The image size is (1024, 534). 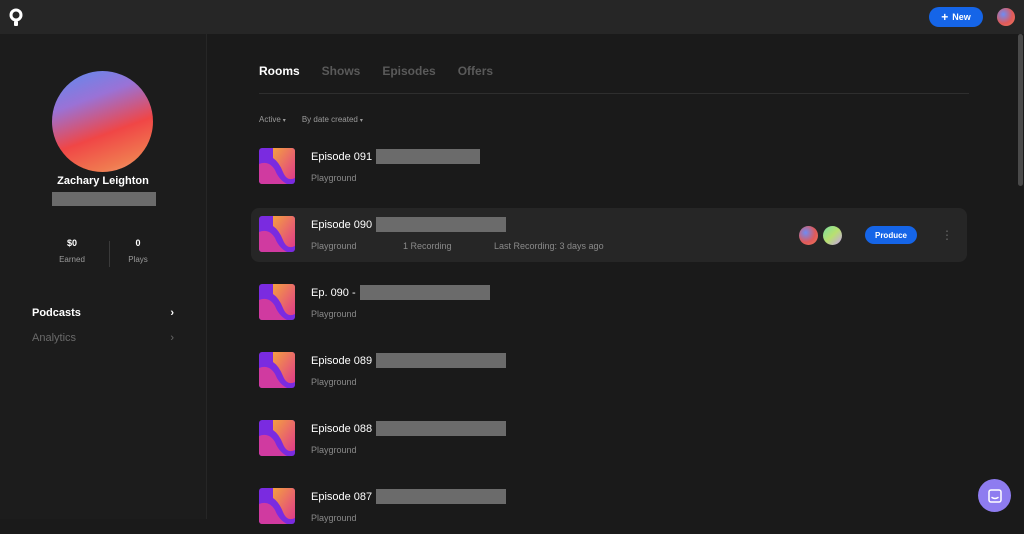 I want to click on profile-stats: $0 Earned 0 Plays, so click(x=108, y=254).